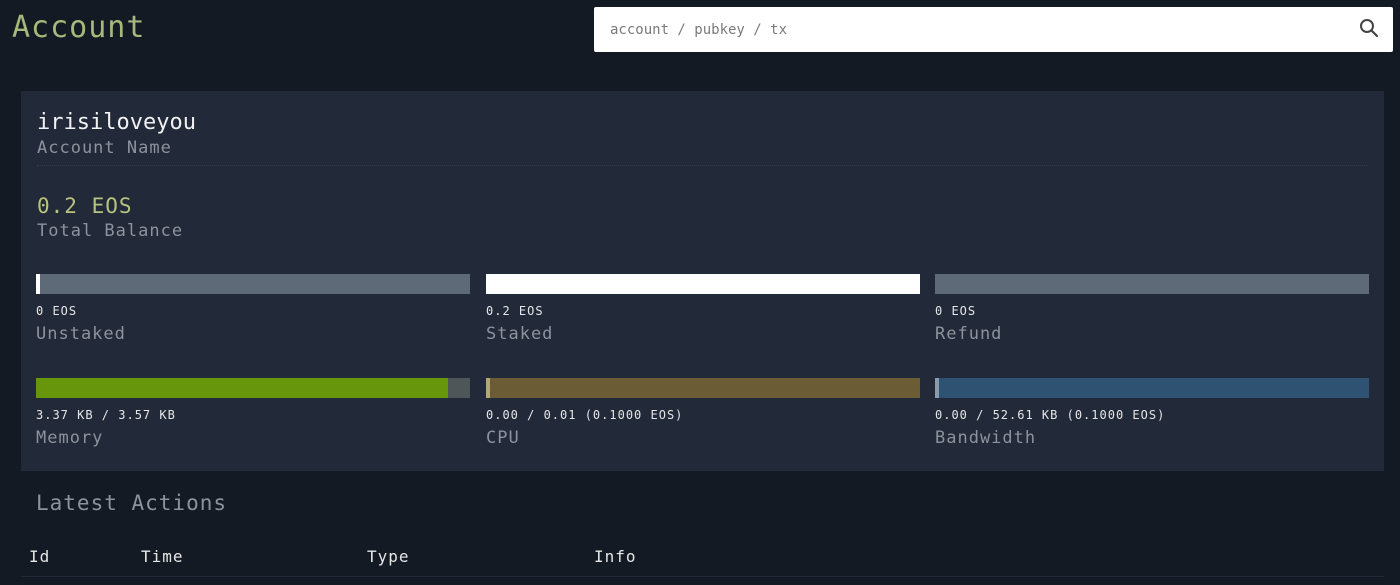  I want to click on memory-bar-fill, so click(242, 388).